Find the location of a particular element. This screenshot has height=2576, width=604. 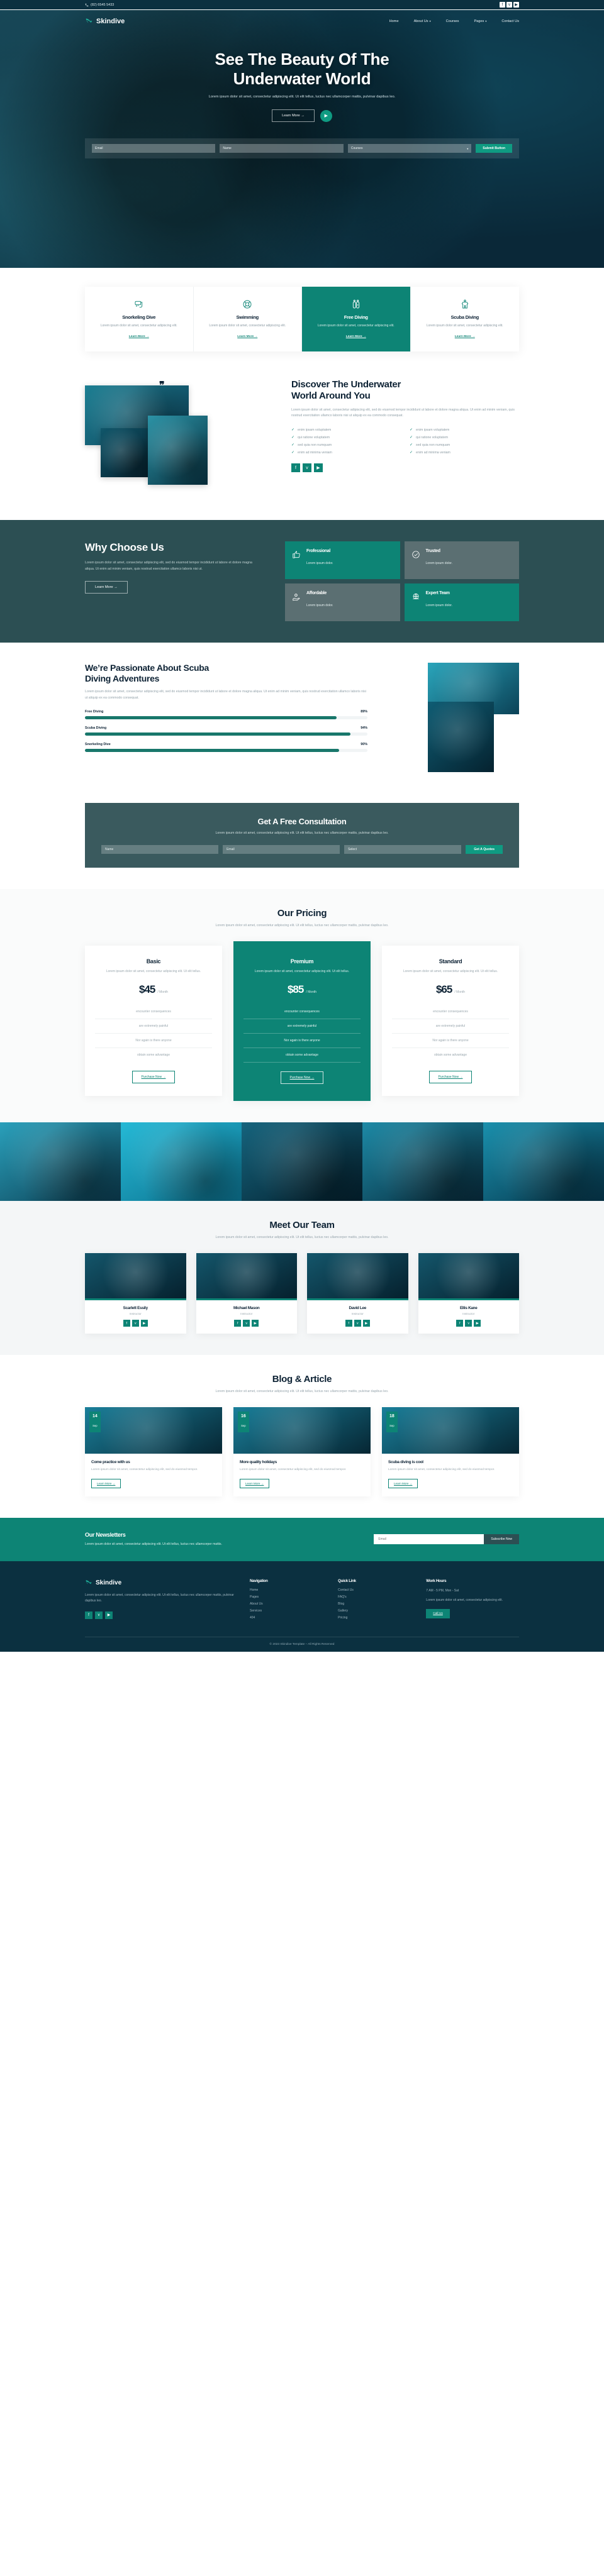

newsletter-title: Our Newsletters is located at coordinates (105, 1534).